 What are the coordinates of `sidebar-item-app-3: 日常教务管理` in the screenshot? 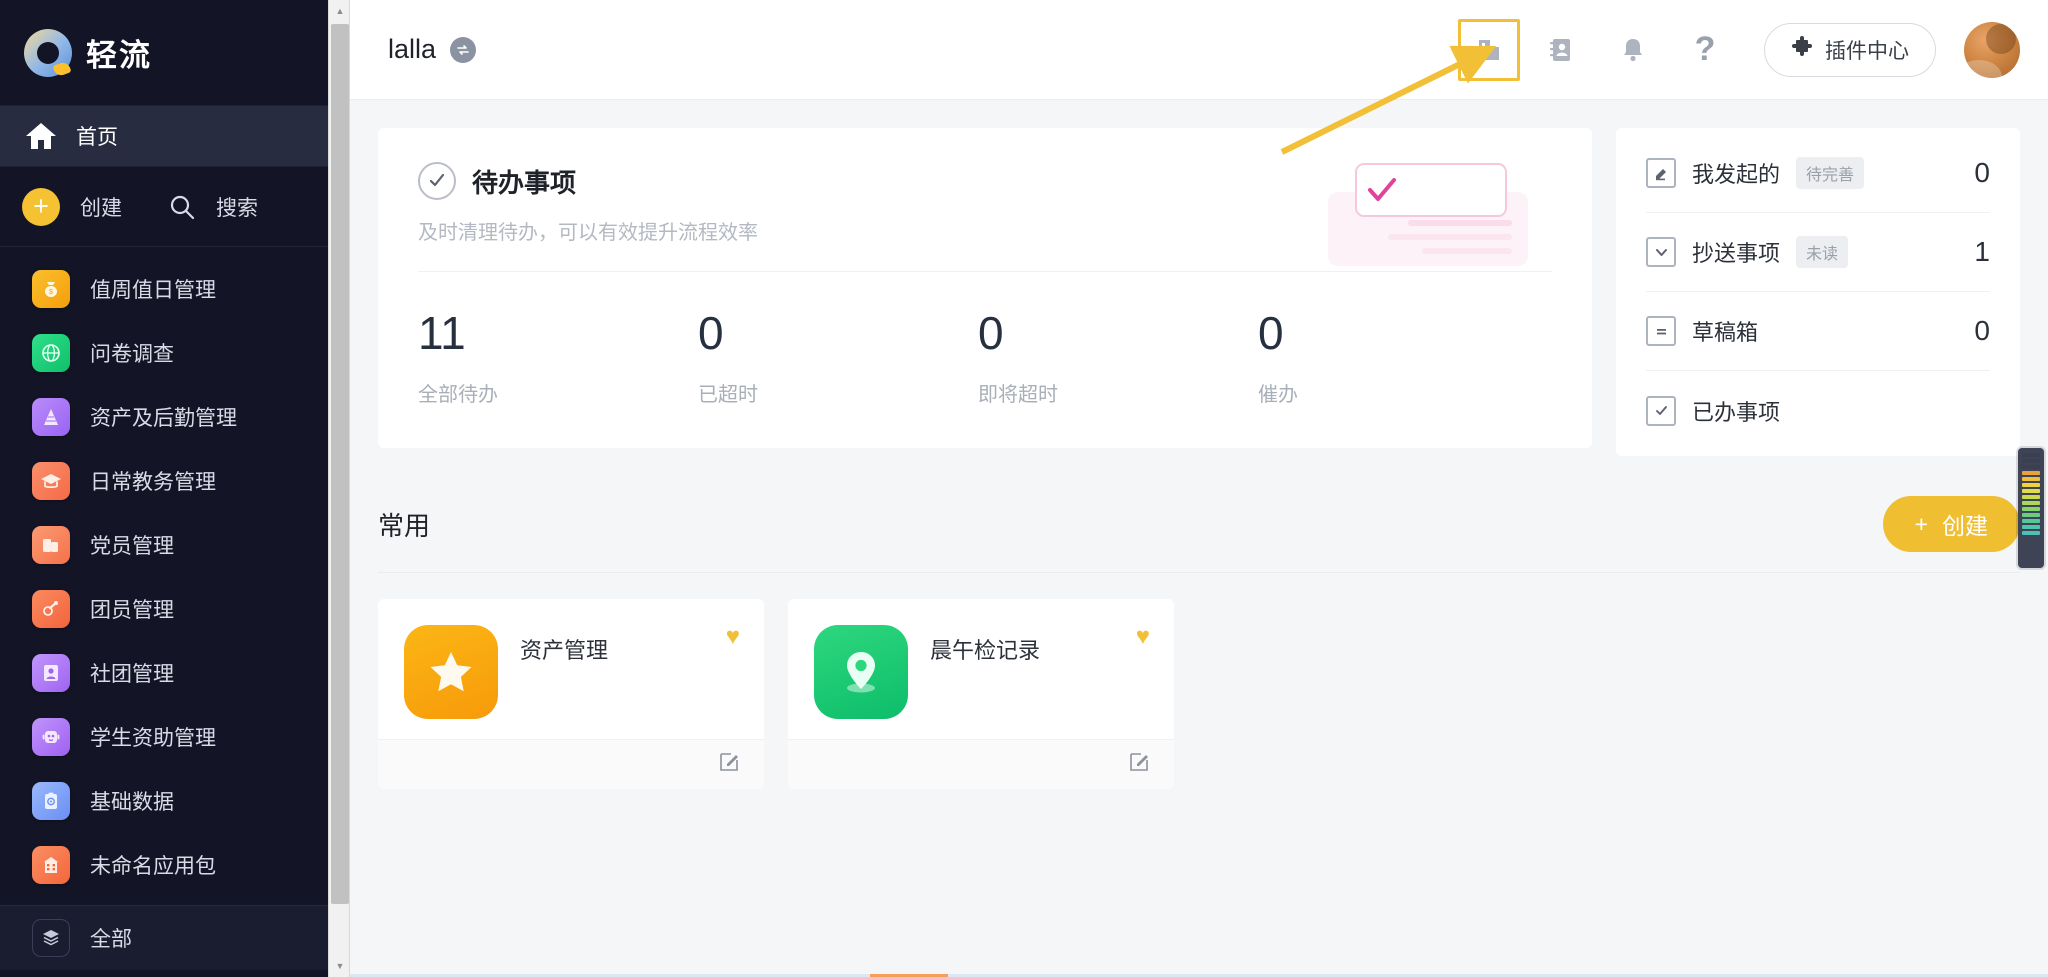 It's located at (164, 481).